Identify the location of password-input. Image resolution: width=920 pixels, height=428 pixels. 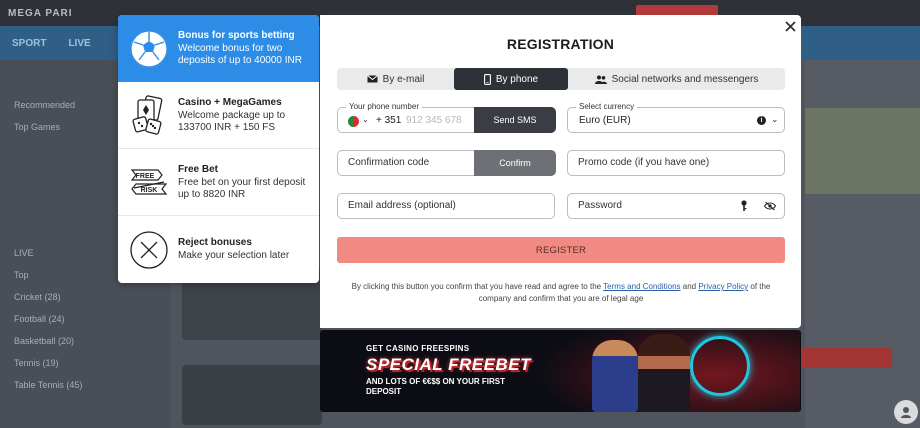
(653, 205).